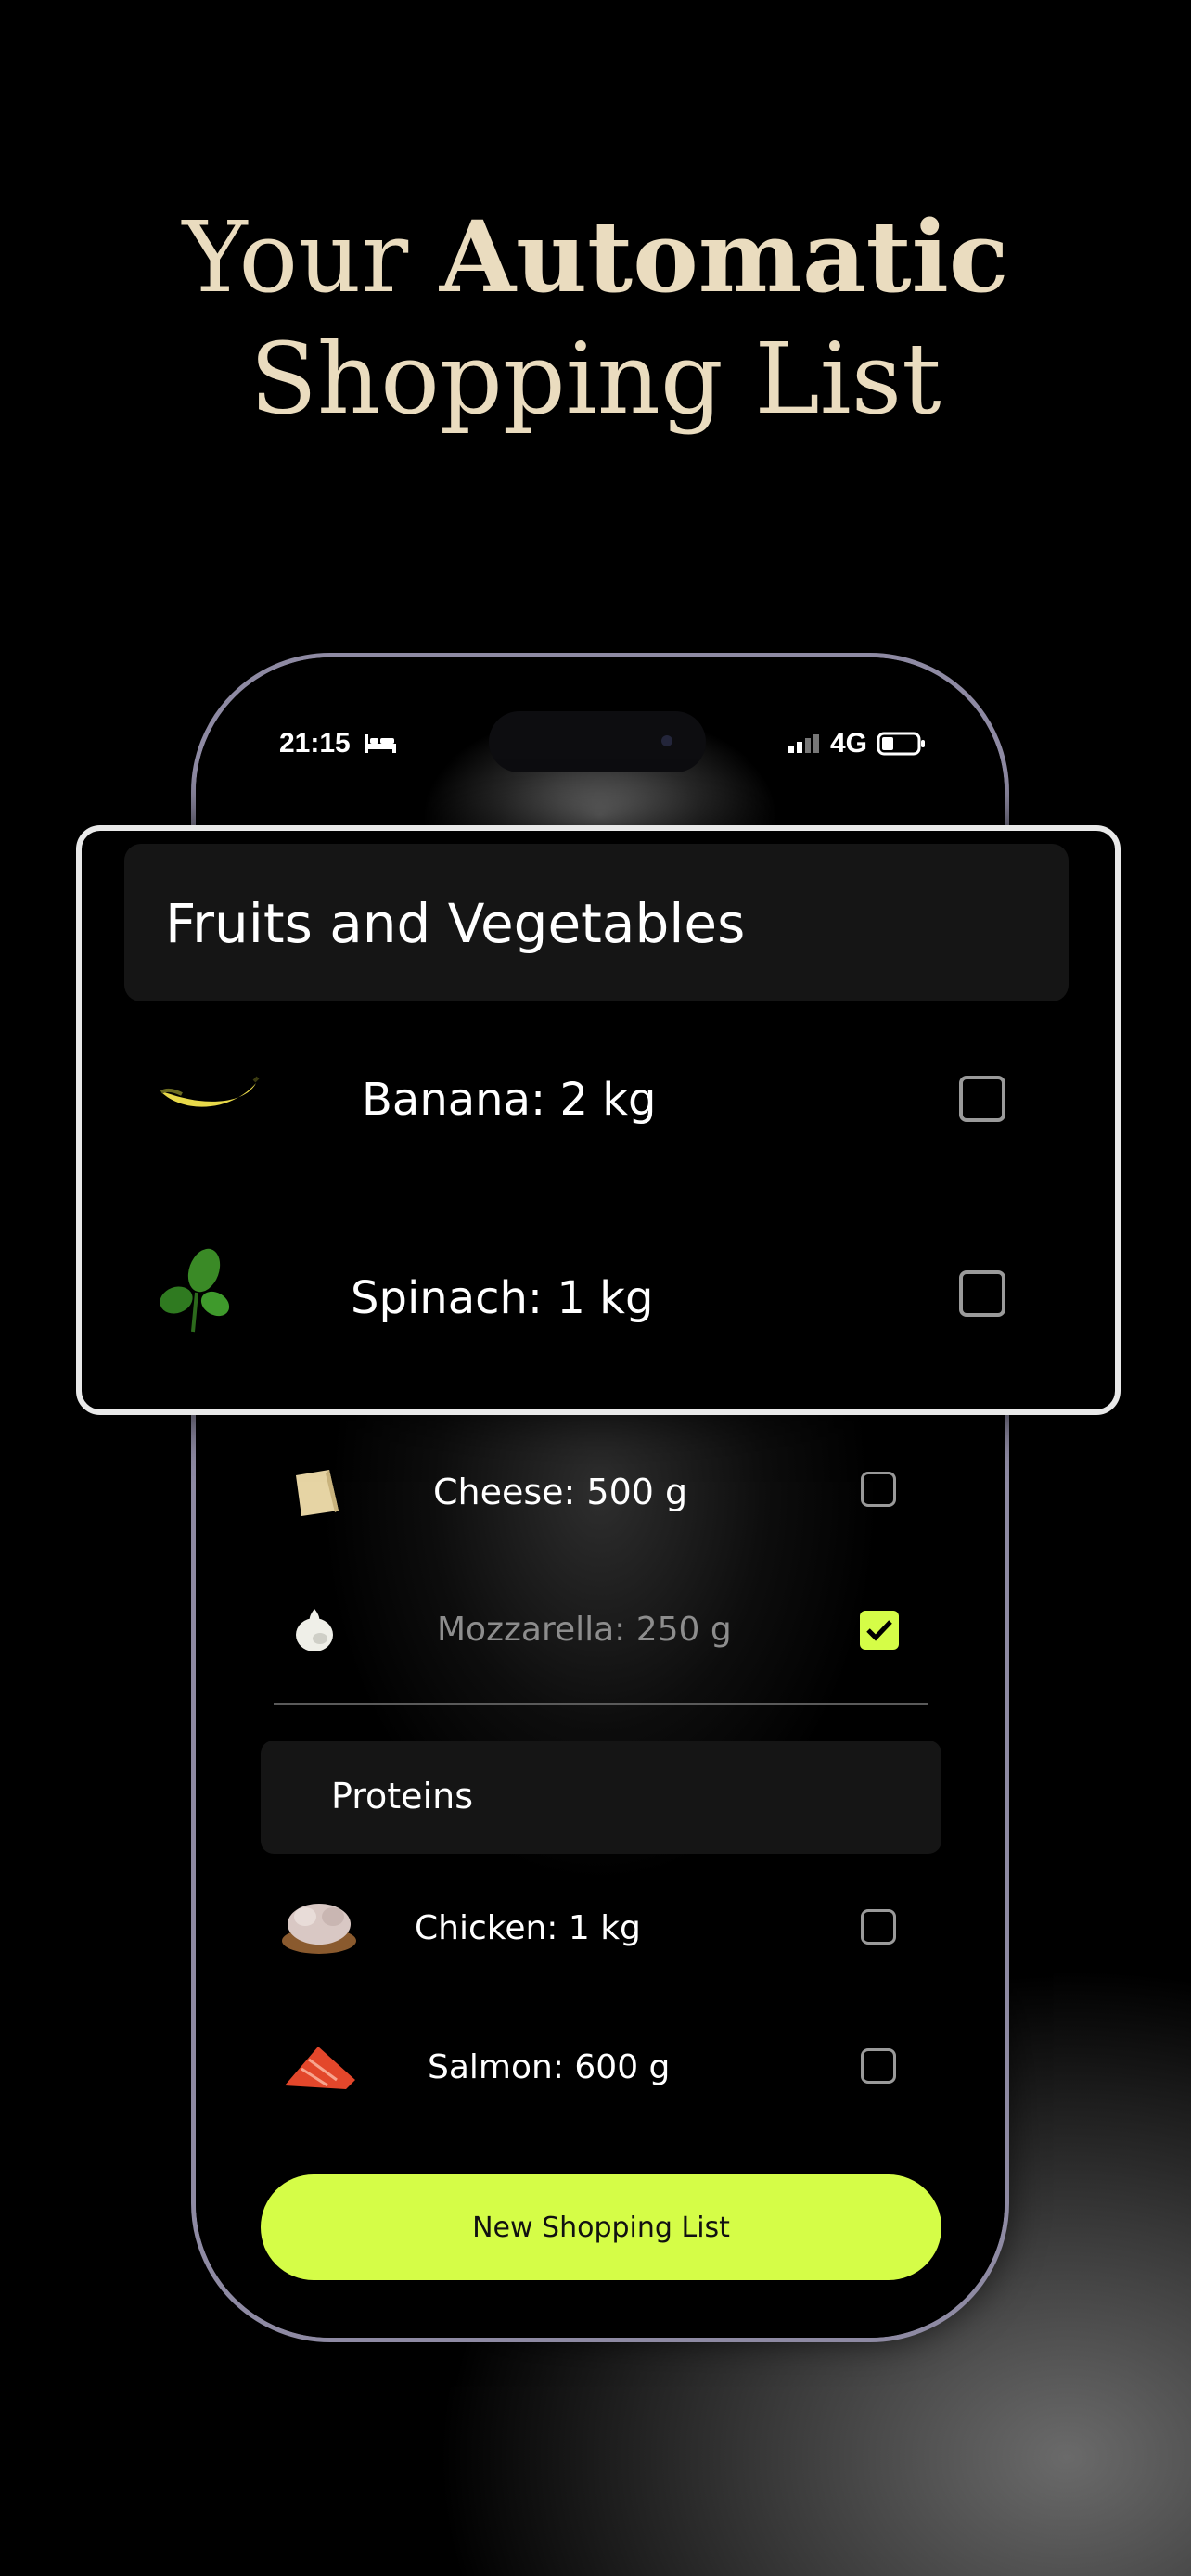 Image resolution: width=1191 pixels, height=2576 pixels. I want to click on item-label-cheese: Cheese: 500 g, so click(560, 1492).